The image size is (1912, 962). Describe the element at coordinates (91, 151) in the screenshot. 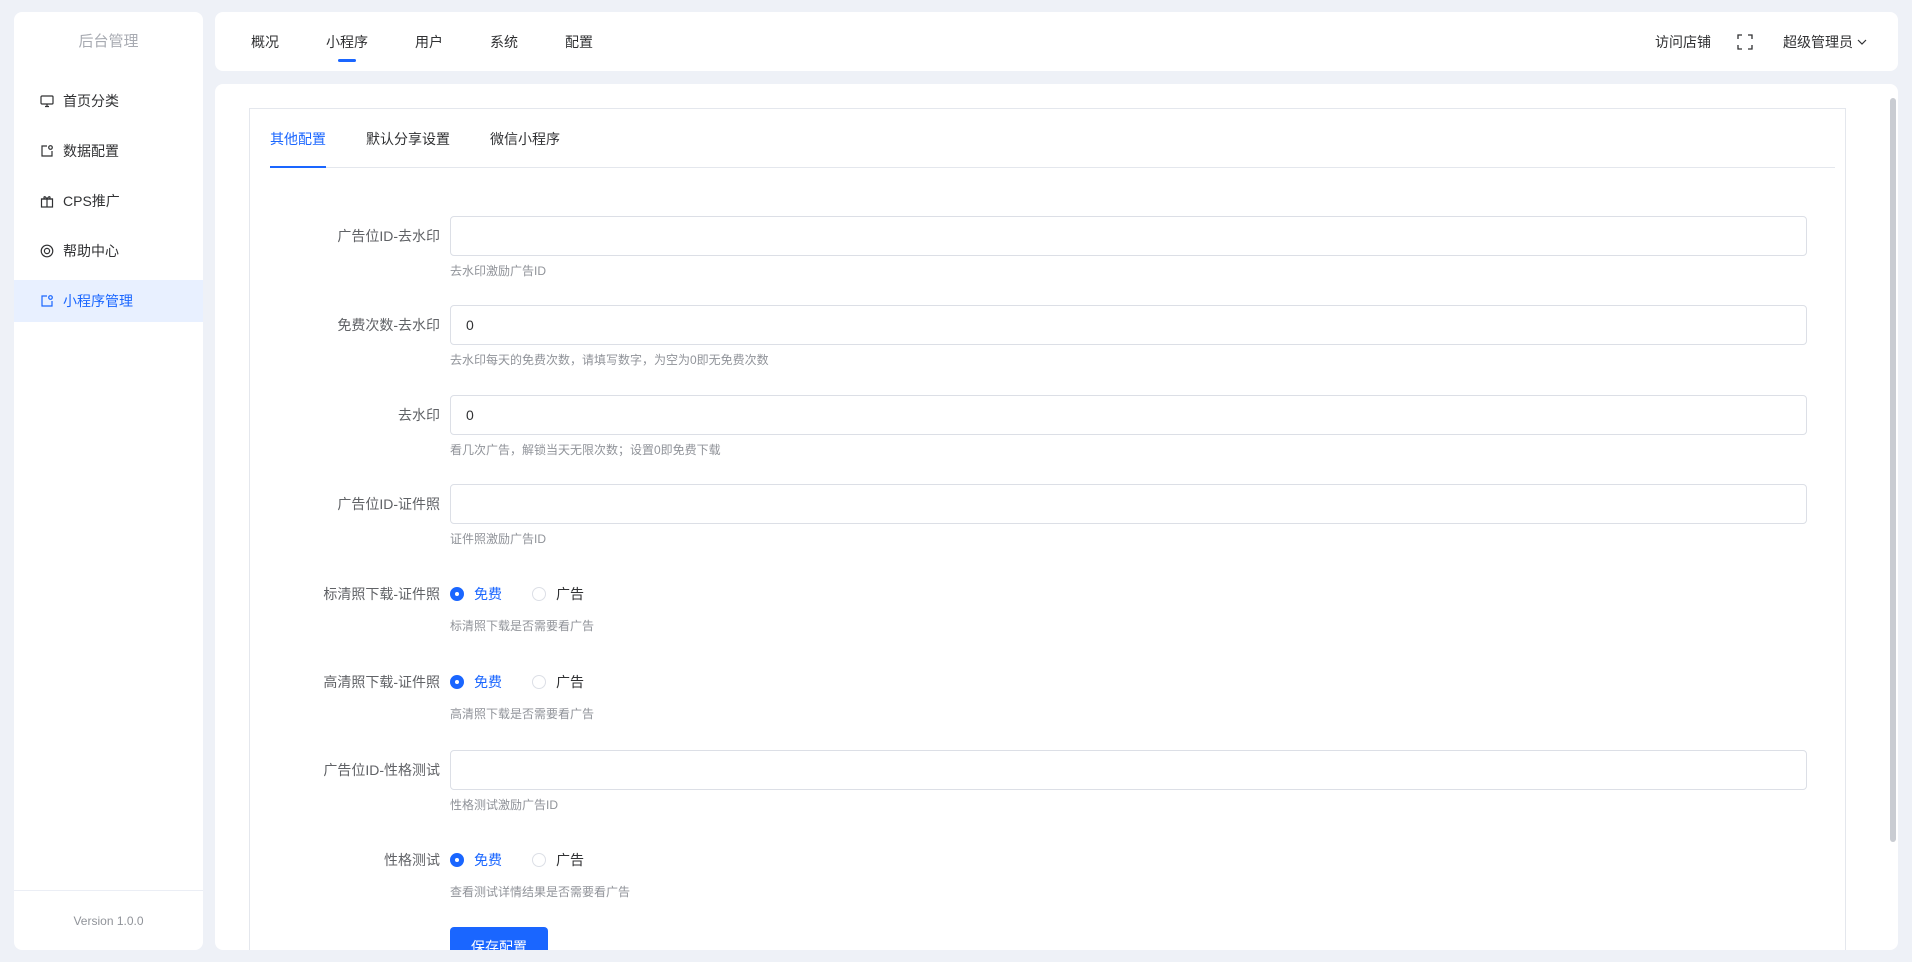

I see `sidebar-item-label: 数据配置` at that location.